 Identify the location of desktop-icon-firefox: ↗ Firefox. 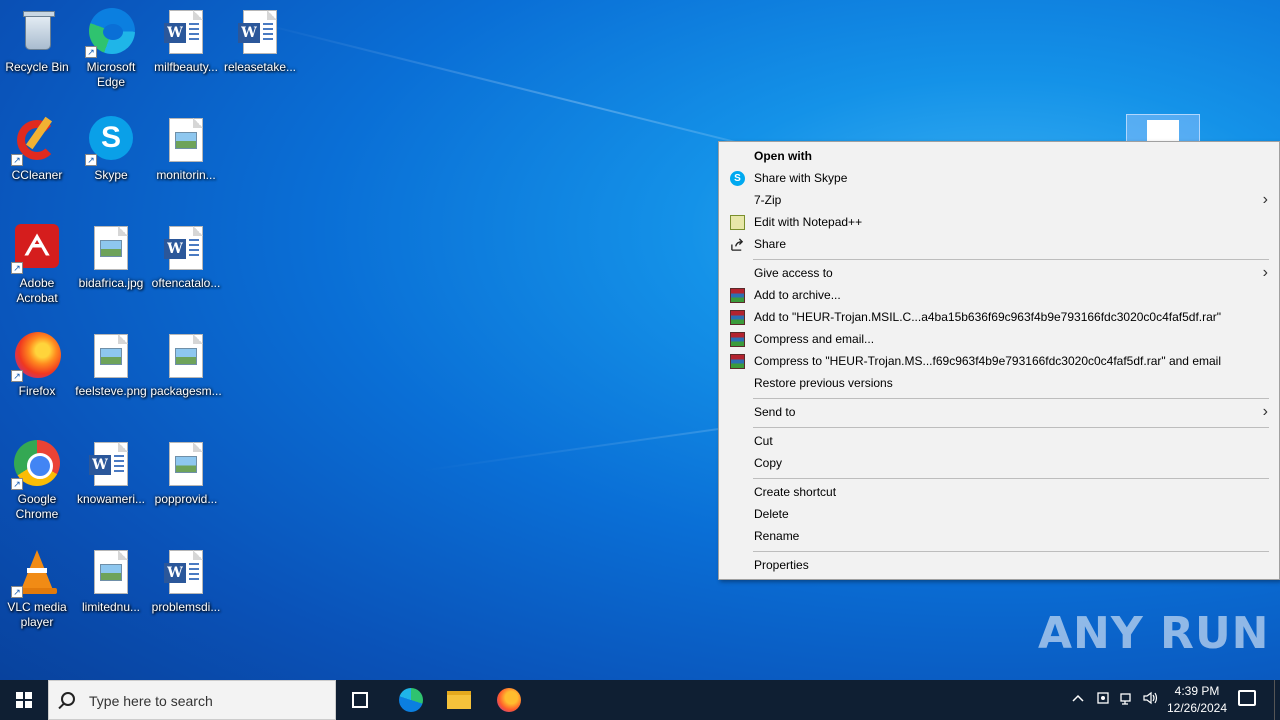
(37, 365).